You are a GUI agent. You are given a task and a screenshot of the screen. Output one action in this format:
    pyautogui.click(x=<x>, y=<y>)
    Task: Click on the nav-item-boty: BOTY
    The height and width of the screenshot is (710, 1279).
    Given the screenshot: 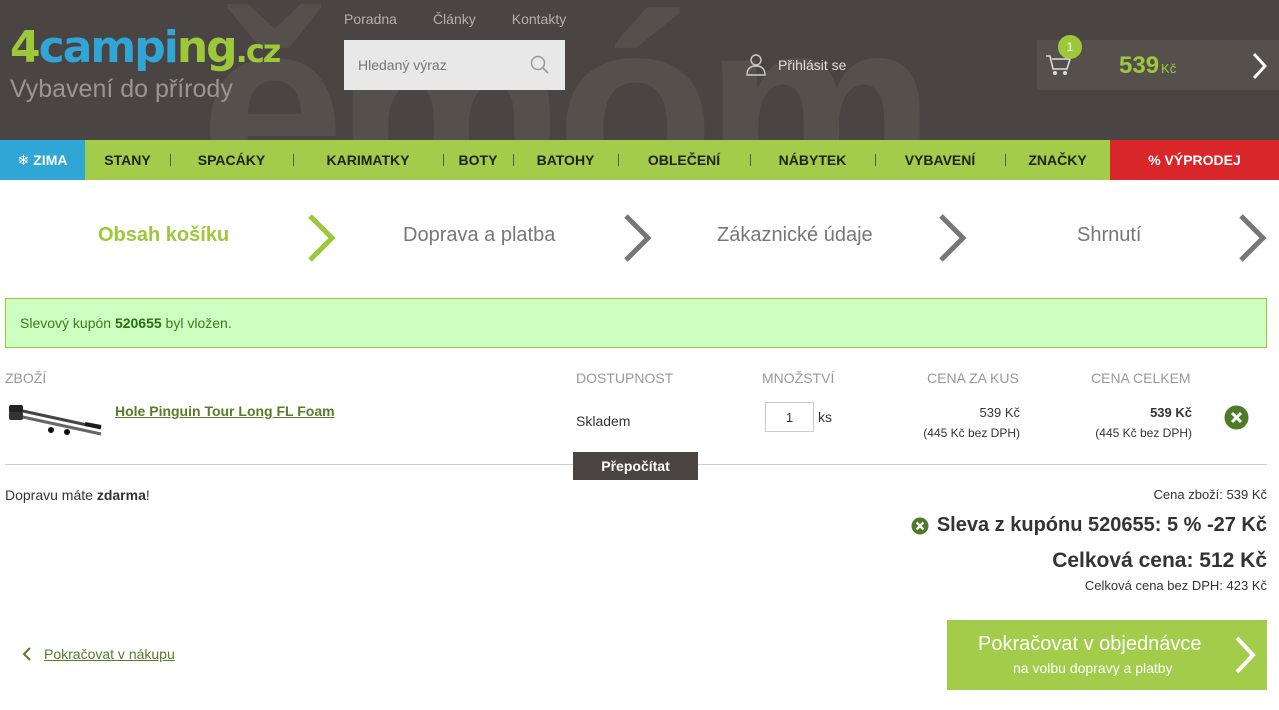 What is the action you would take?
    pyautogui.click(x=478, y=160)
    